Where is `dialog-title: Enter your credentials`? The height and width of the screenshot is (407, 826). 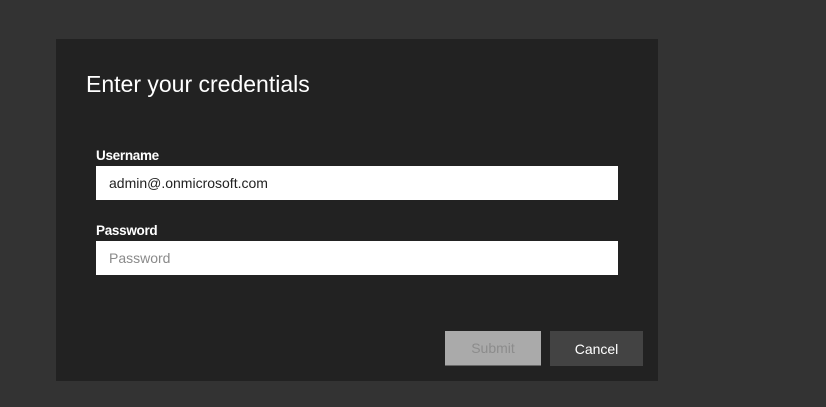
dialog-title: Enter your credentials is located at coordinates (198, 84).